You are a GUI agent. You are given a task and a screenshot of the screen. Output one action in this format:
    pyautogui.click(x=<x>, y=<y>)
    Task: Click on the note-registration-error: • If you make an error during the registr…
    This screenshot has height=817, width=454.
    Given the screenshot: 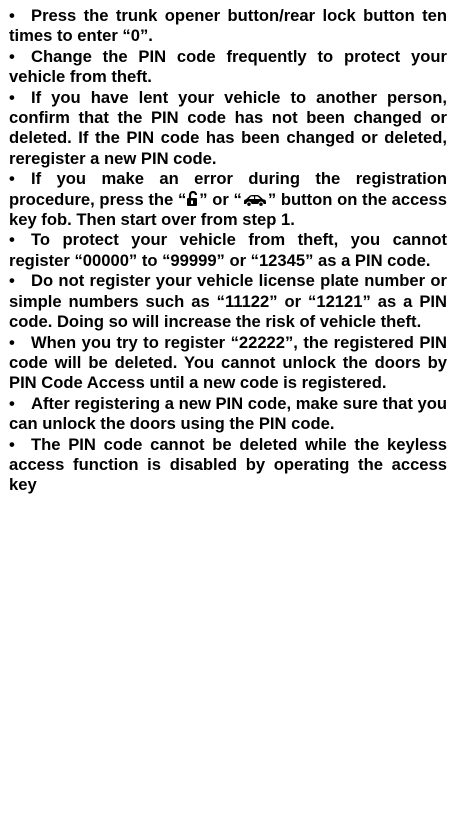 What is the action you would take?
    pyautogui.click(x=228, y=199)
    